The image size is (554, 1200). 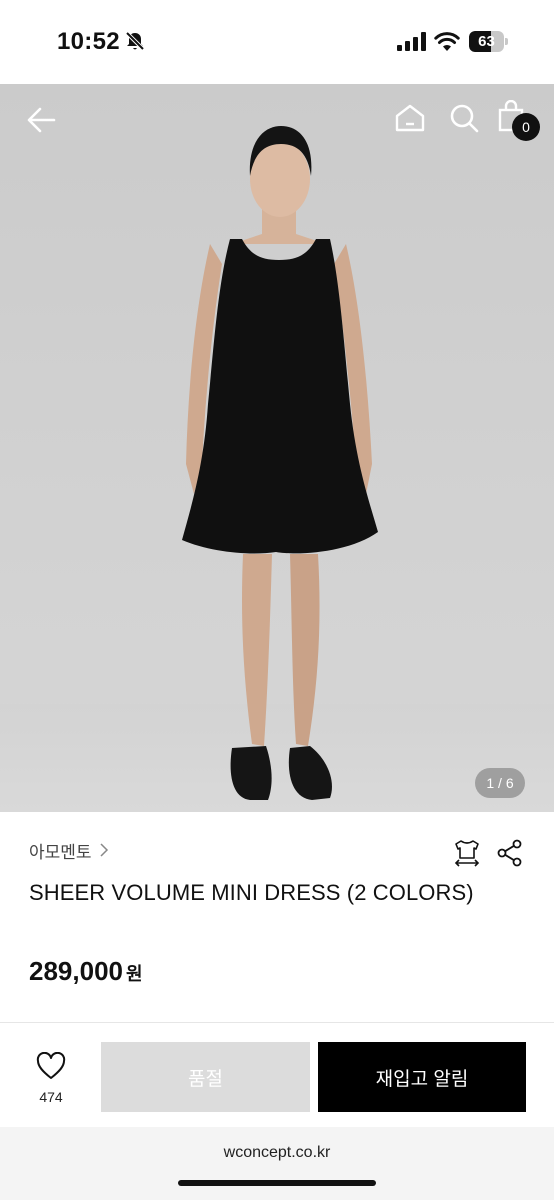 I want to click on battery-percent: 63, so click(x=486, y=41).